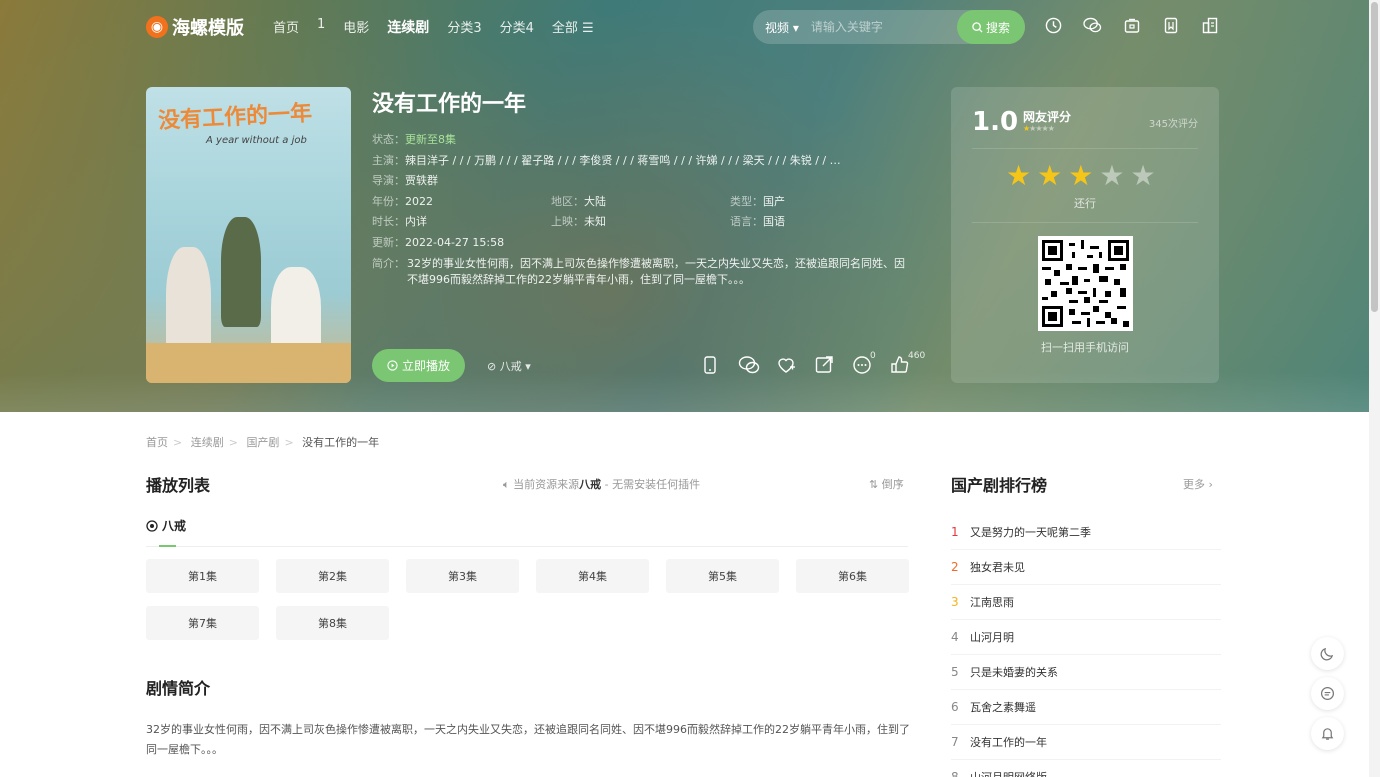 The image size is (1380, 777). What do you see at coordinates (1374, 157) in the screenshot?
I see `scrollbar-thumb` at bounding box center [1374, 157].